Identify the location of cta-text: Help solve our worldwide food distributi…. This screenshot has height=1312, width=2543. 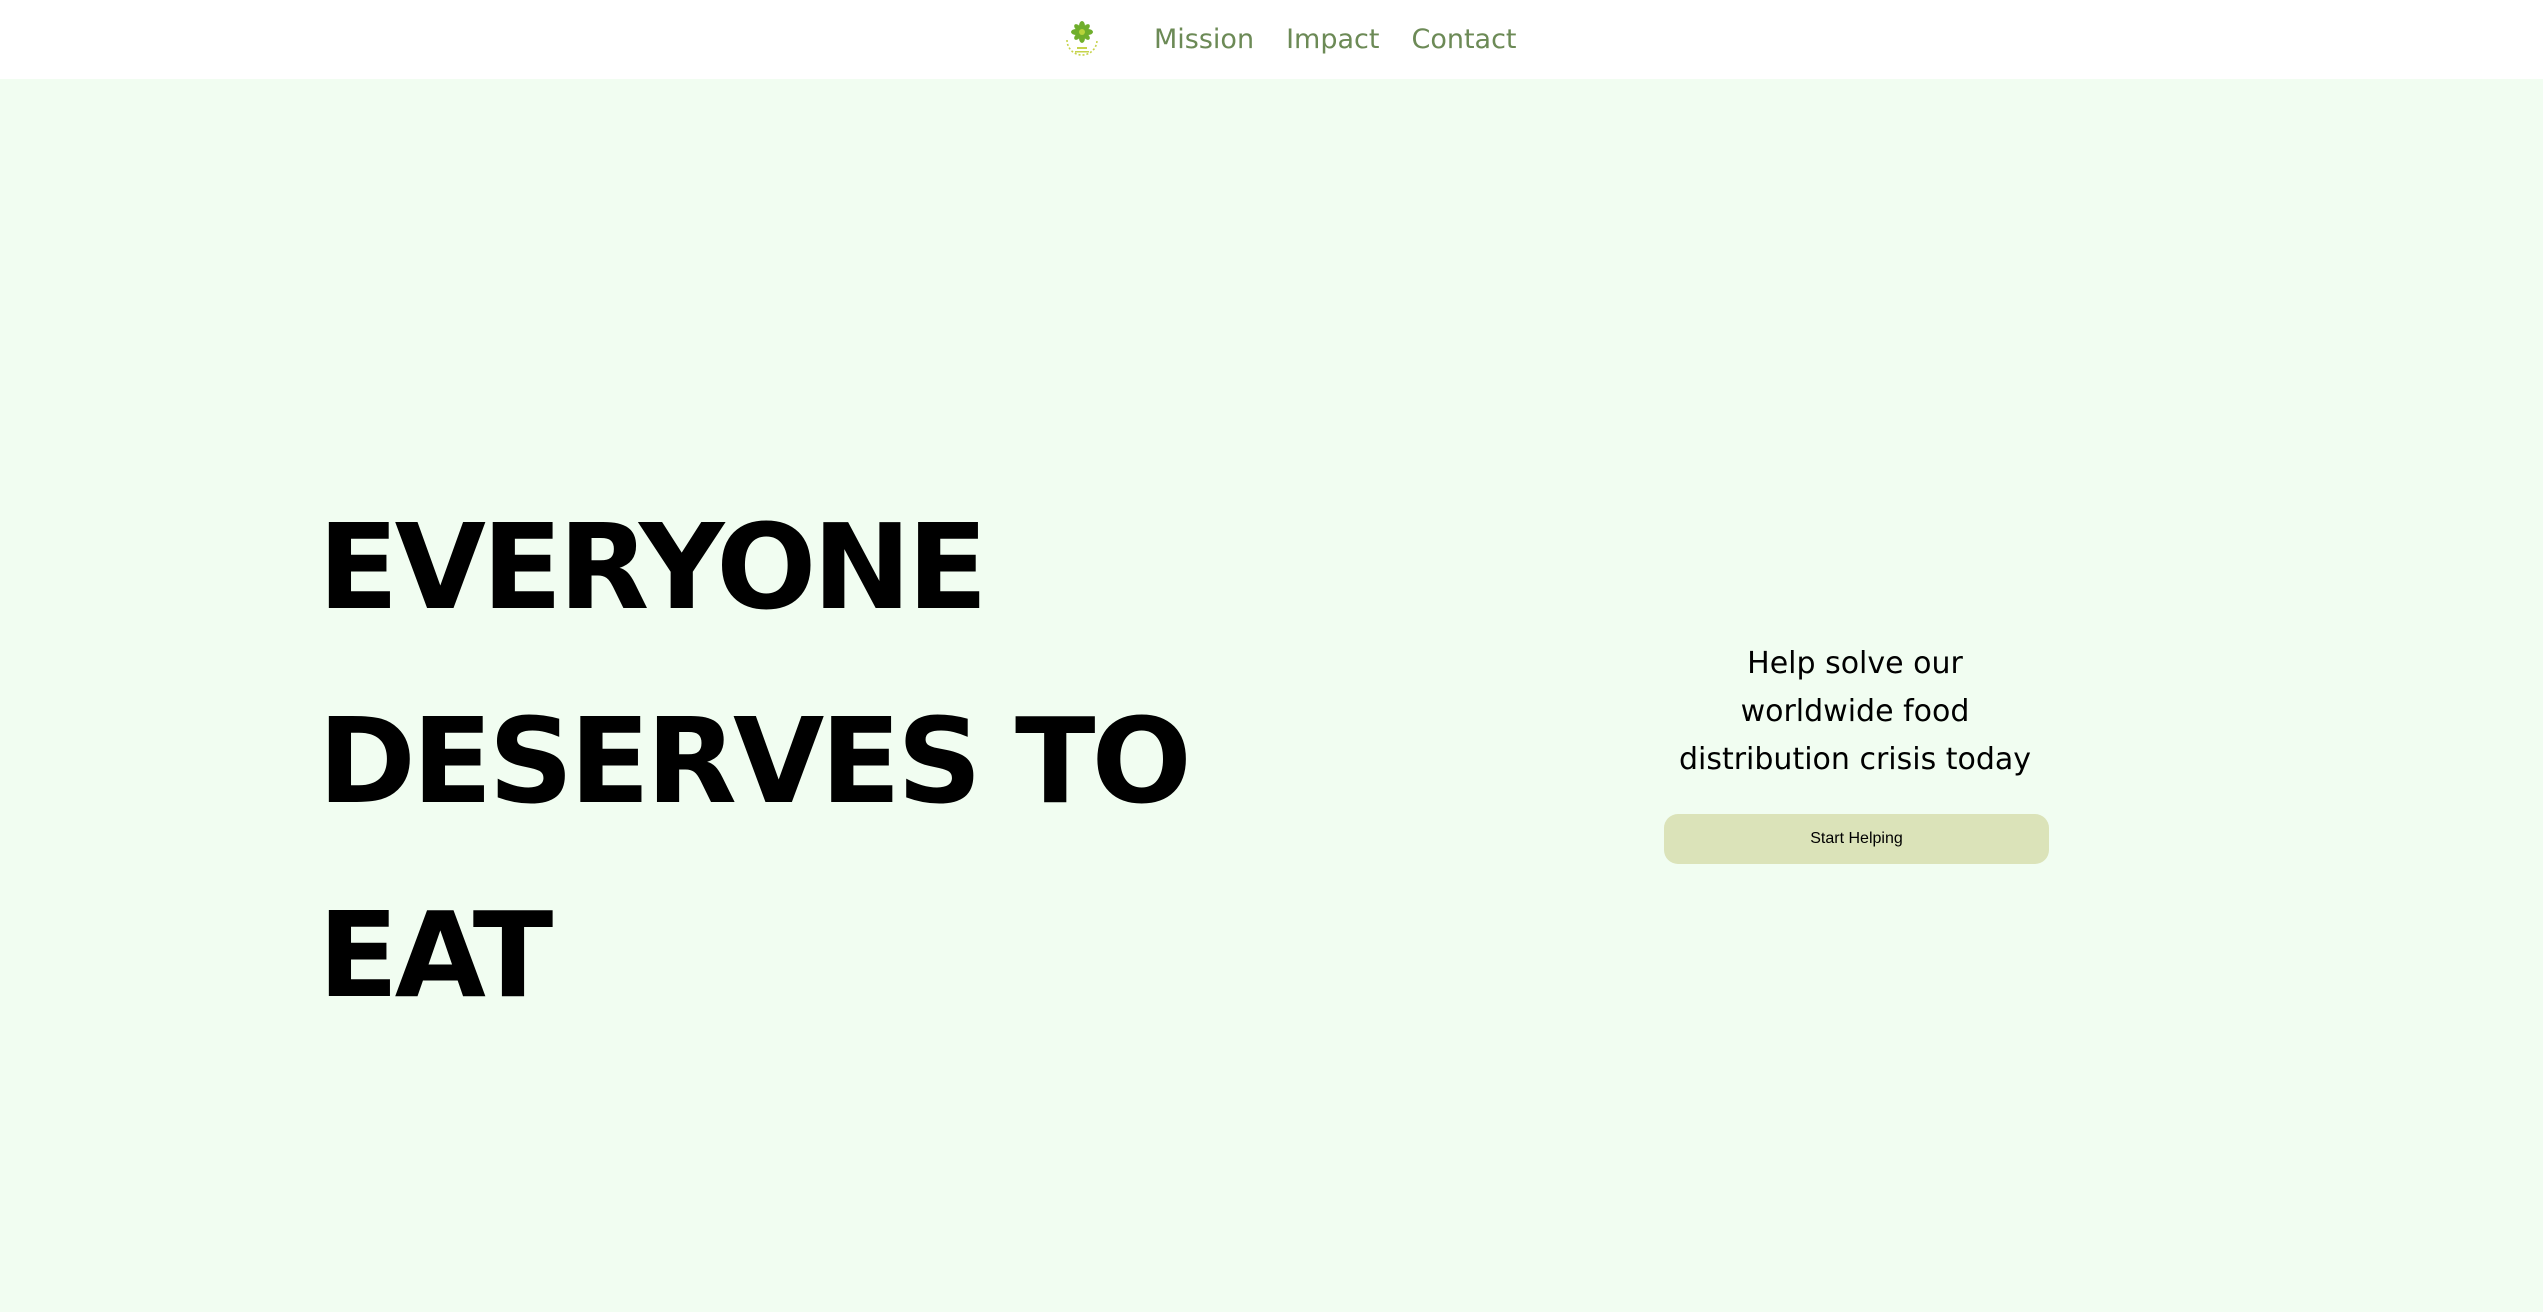
(1855, 711).